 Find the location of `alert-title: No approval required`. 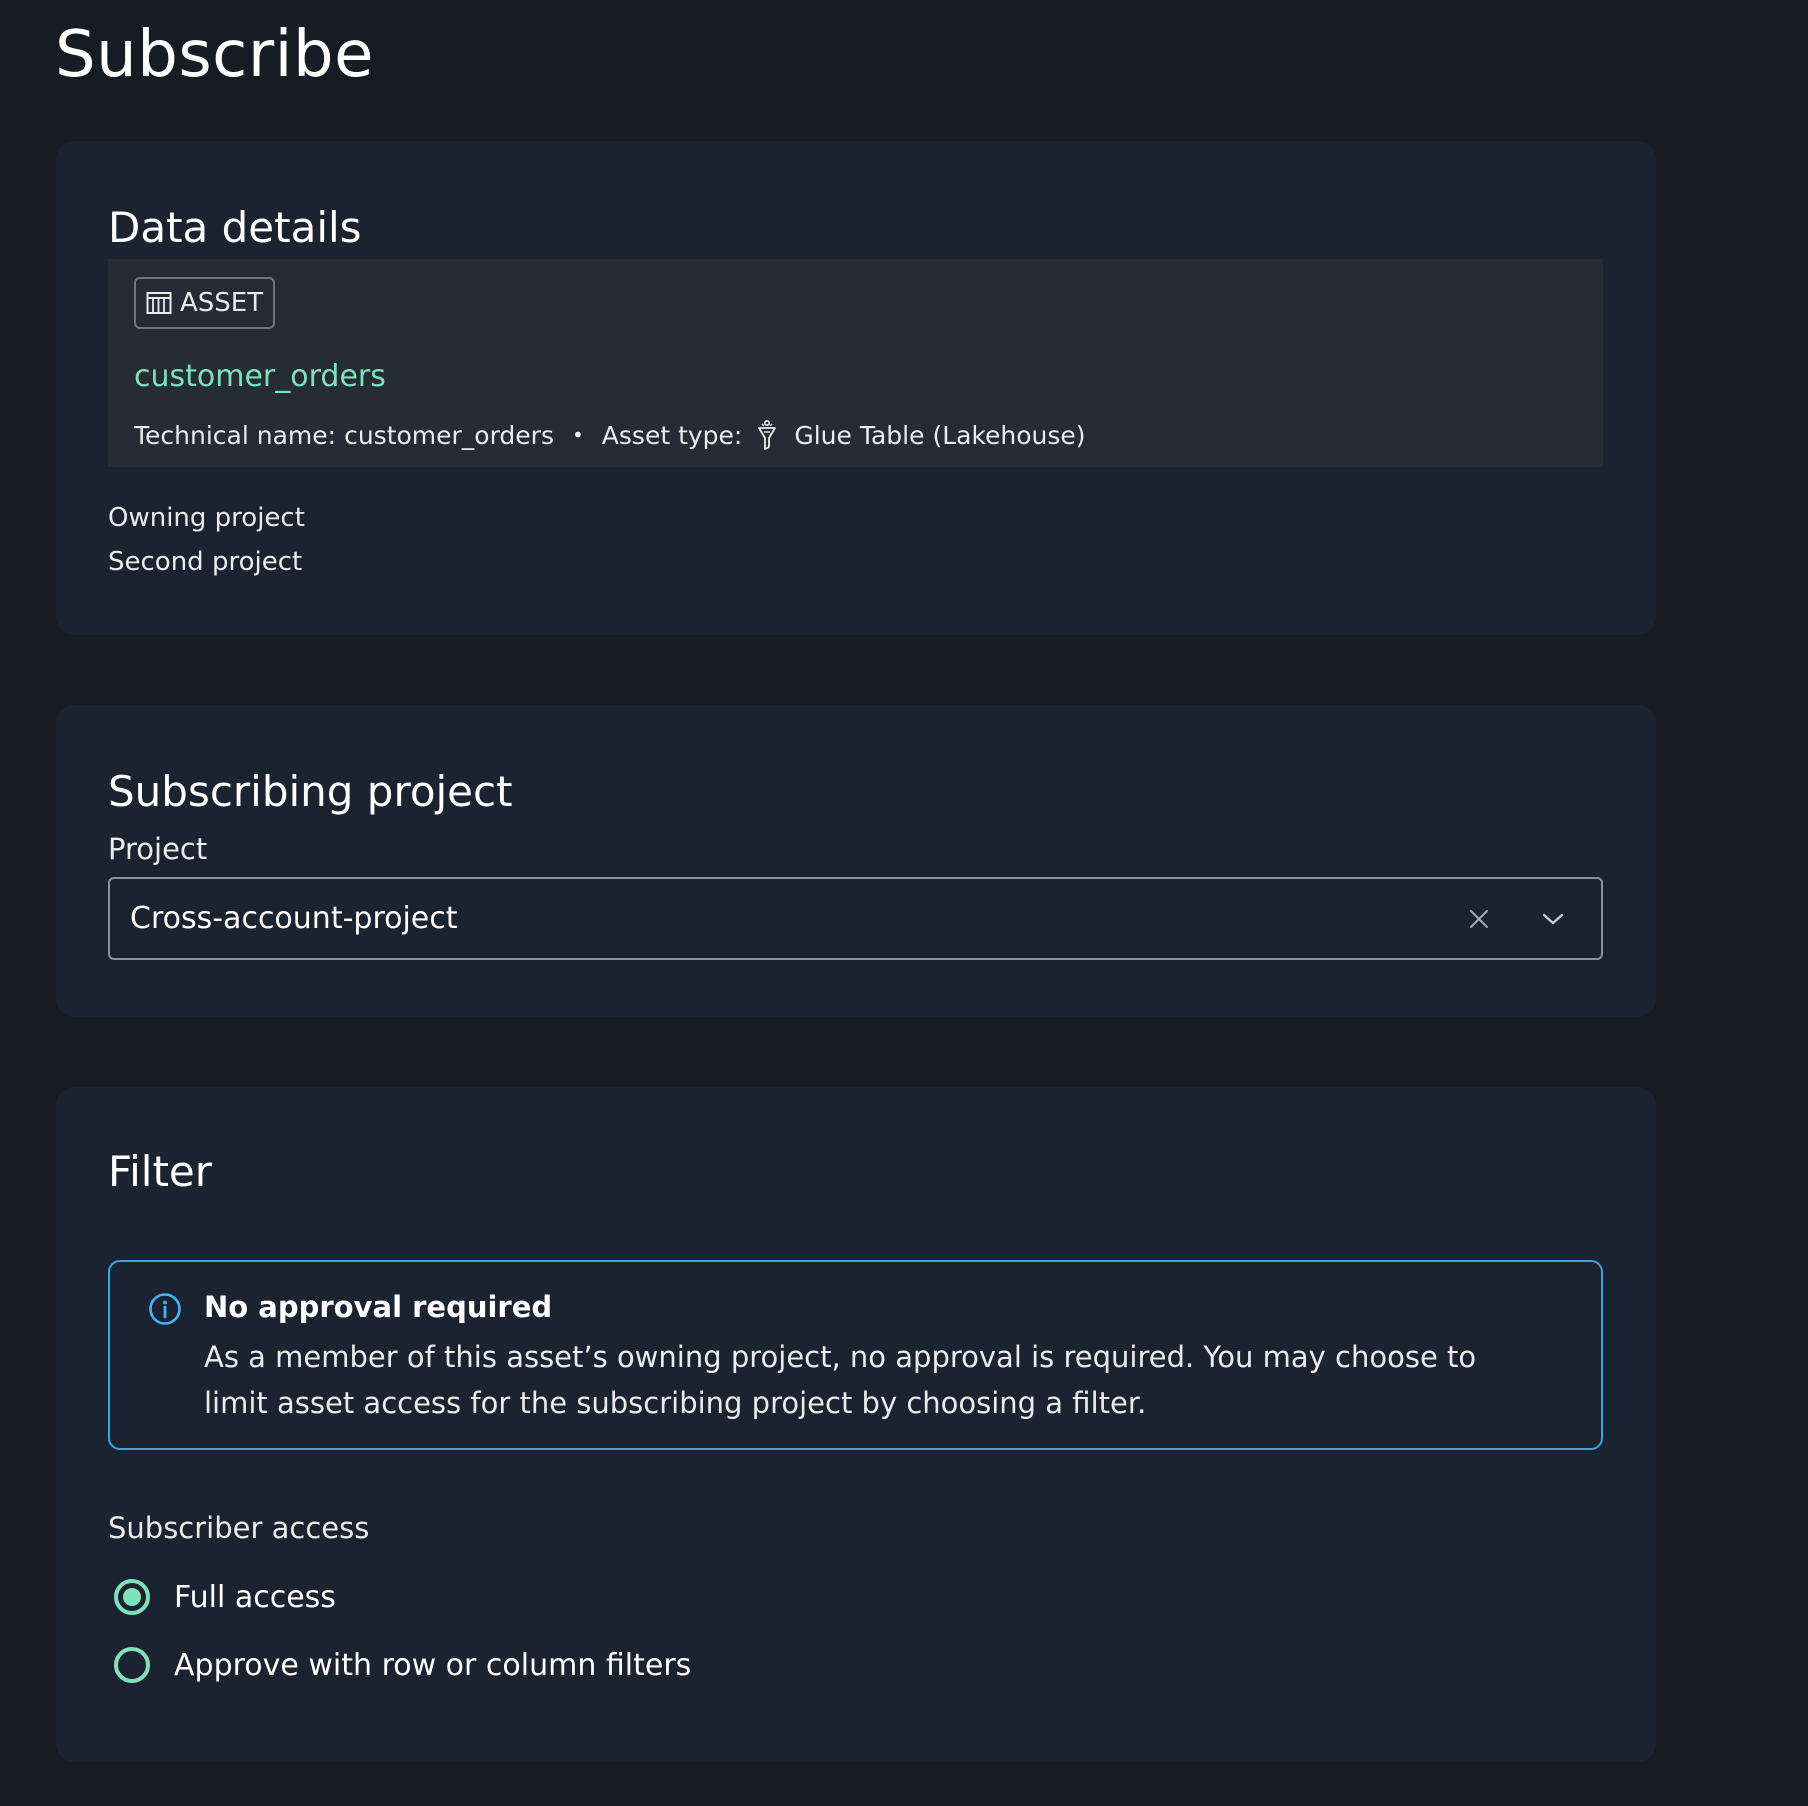

alert-title: No approval required is located at coordinates (378, 1307).